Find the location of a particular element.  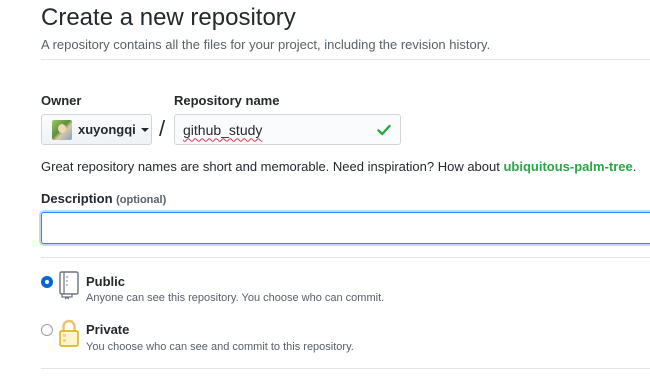

check-icon is located at coordinates (384, 130).